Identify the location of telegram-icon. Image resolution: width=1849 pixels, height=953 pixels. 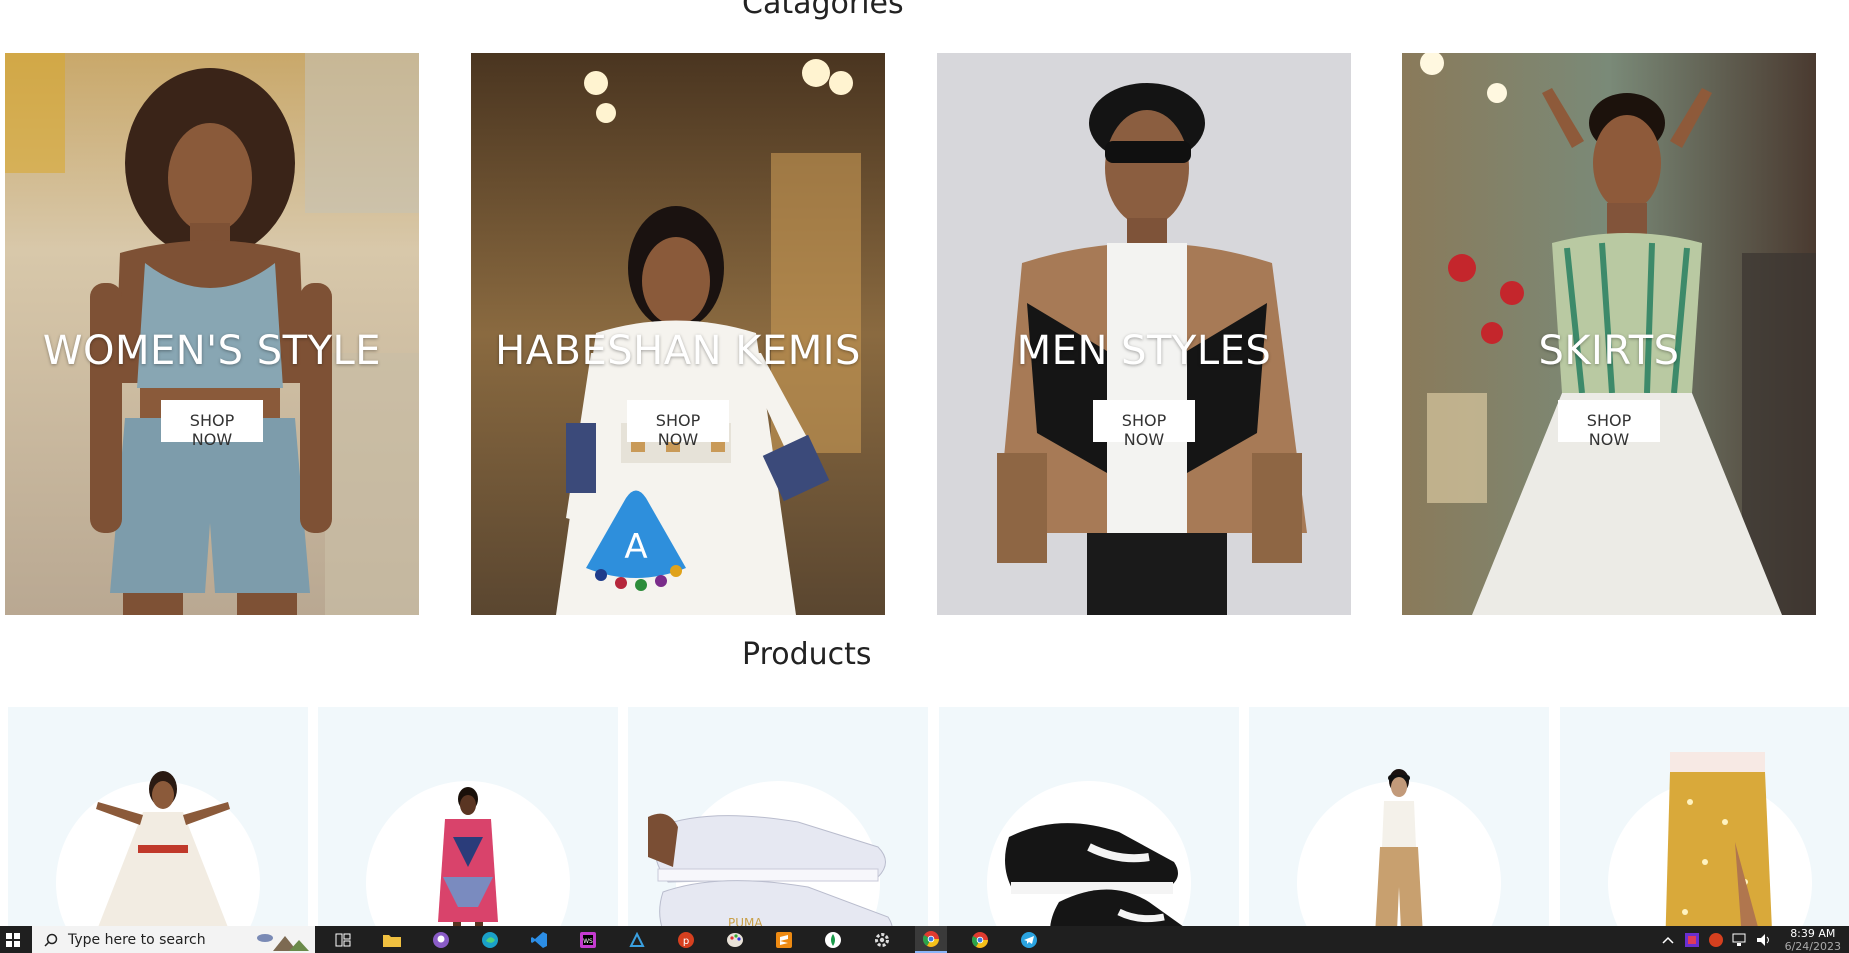
(1029, 939).